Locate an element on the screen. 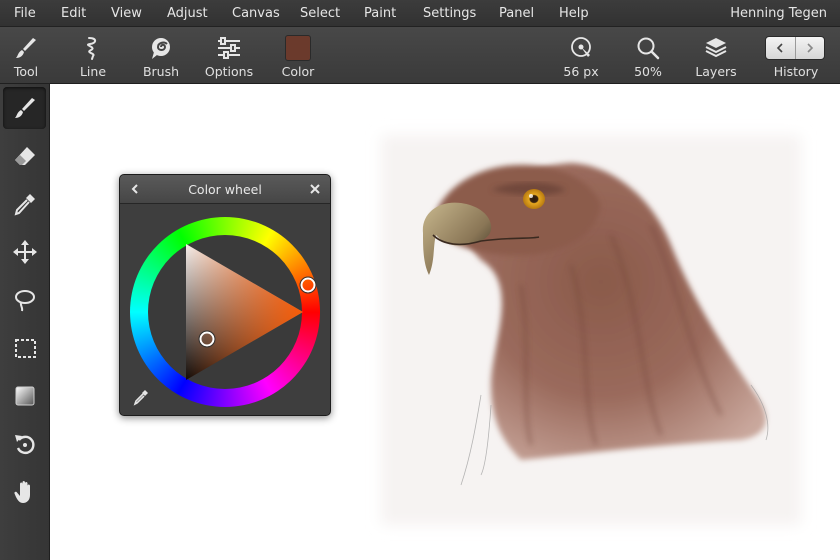 This screenshot has width=840, height=560. menu-select: Select is located at coordinates (320, 13).